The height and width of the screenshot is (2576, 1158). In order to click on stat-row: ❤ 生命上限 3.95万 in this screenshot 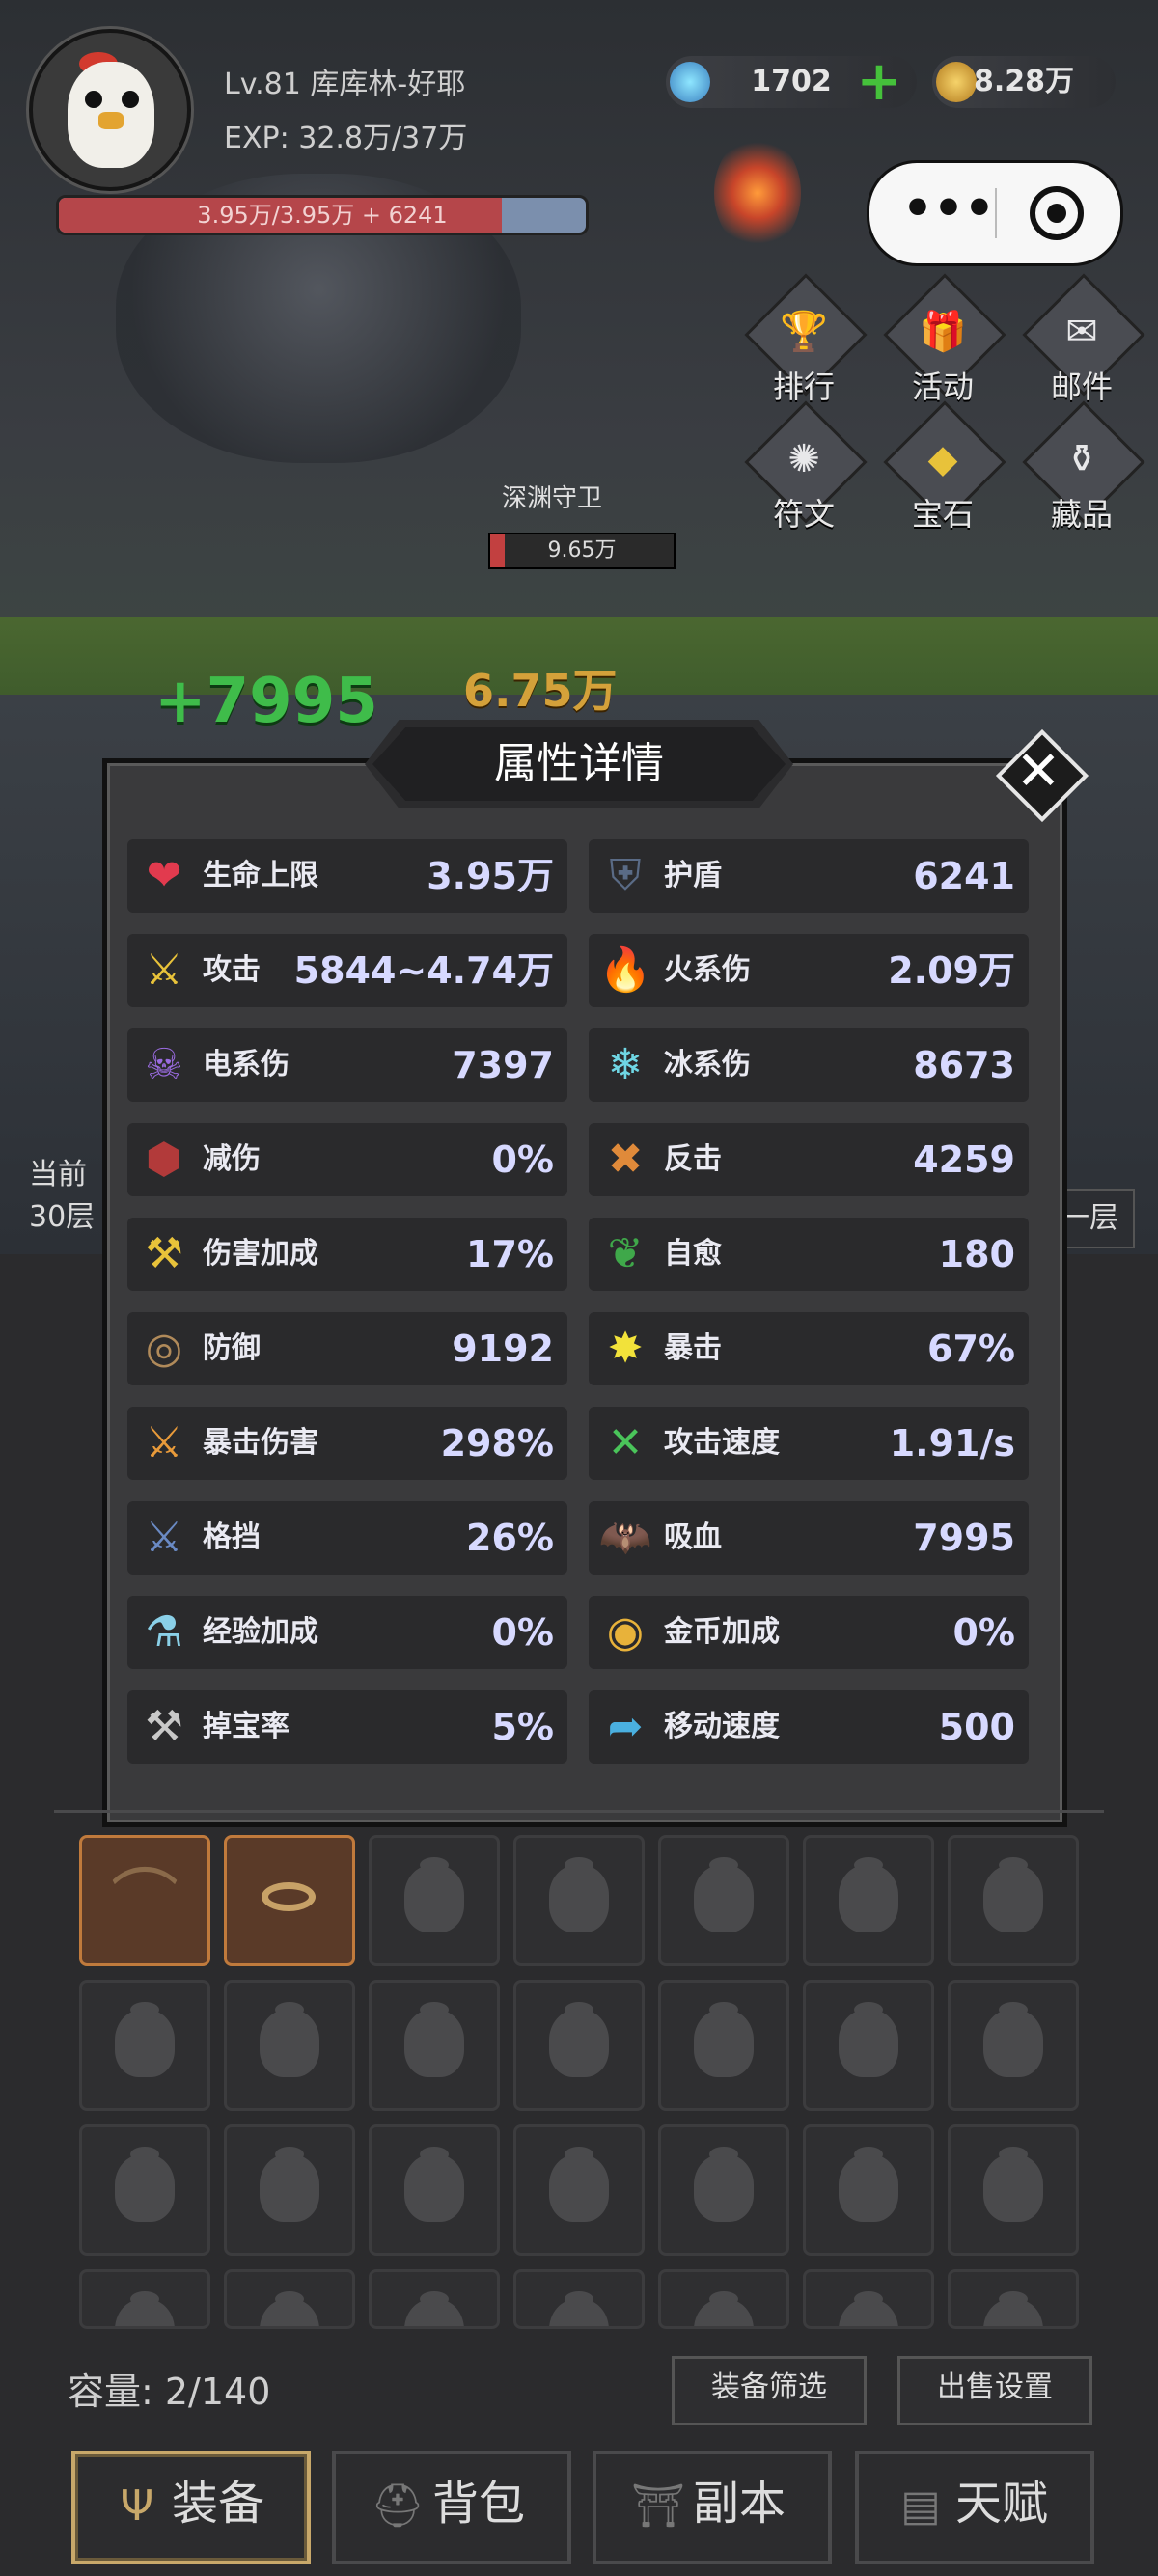, I will do `click(347, 876)`.